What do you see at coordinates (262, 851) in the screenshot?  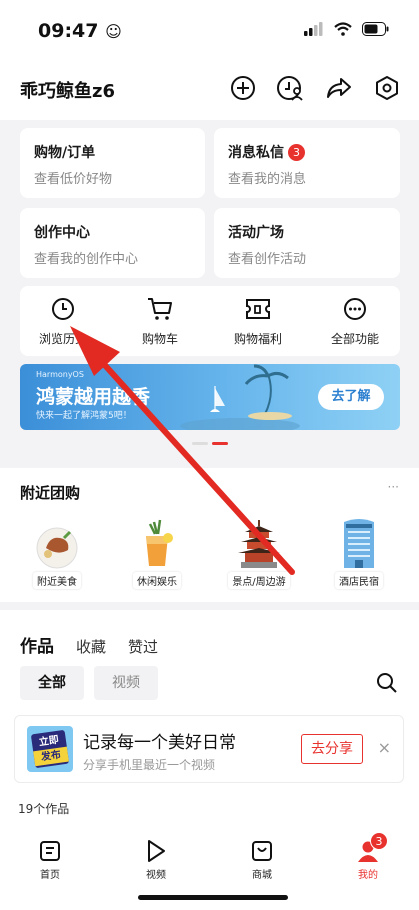 I see `shop-bag-icon` at bounding box center [262, 851].